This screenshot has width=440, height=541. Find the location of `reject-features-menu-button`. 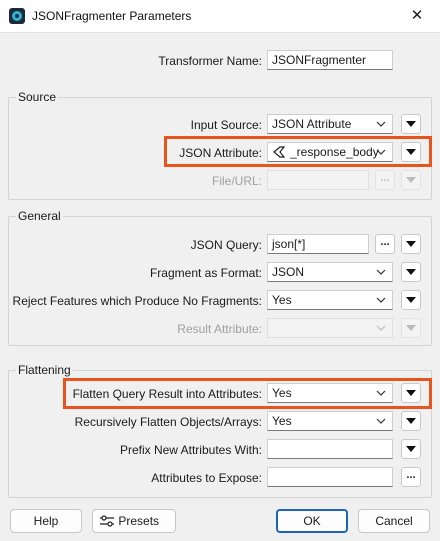

reject-features-menu-button is located at coordinates (411, 300).